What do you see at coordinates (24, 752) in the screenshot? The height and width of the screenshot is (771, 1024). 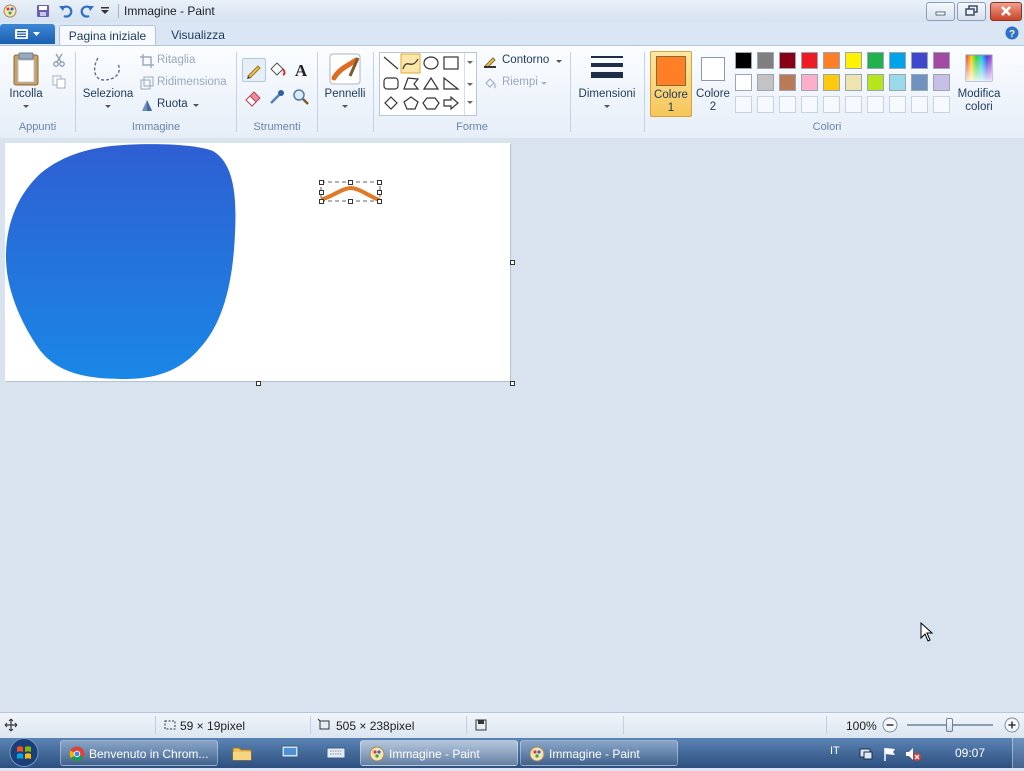 I see `start-button` at bounding box center [24, 752].